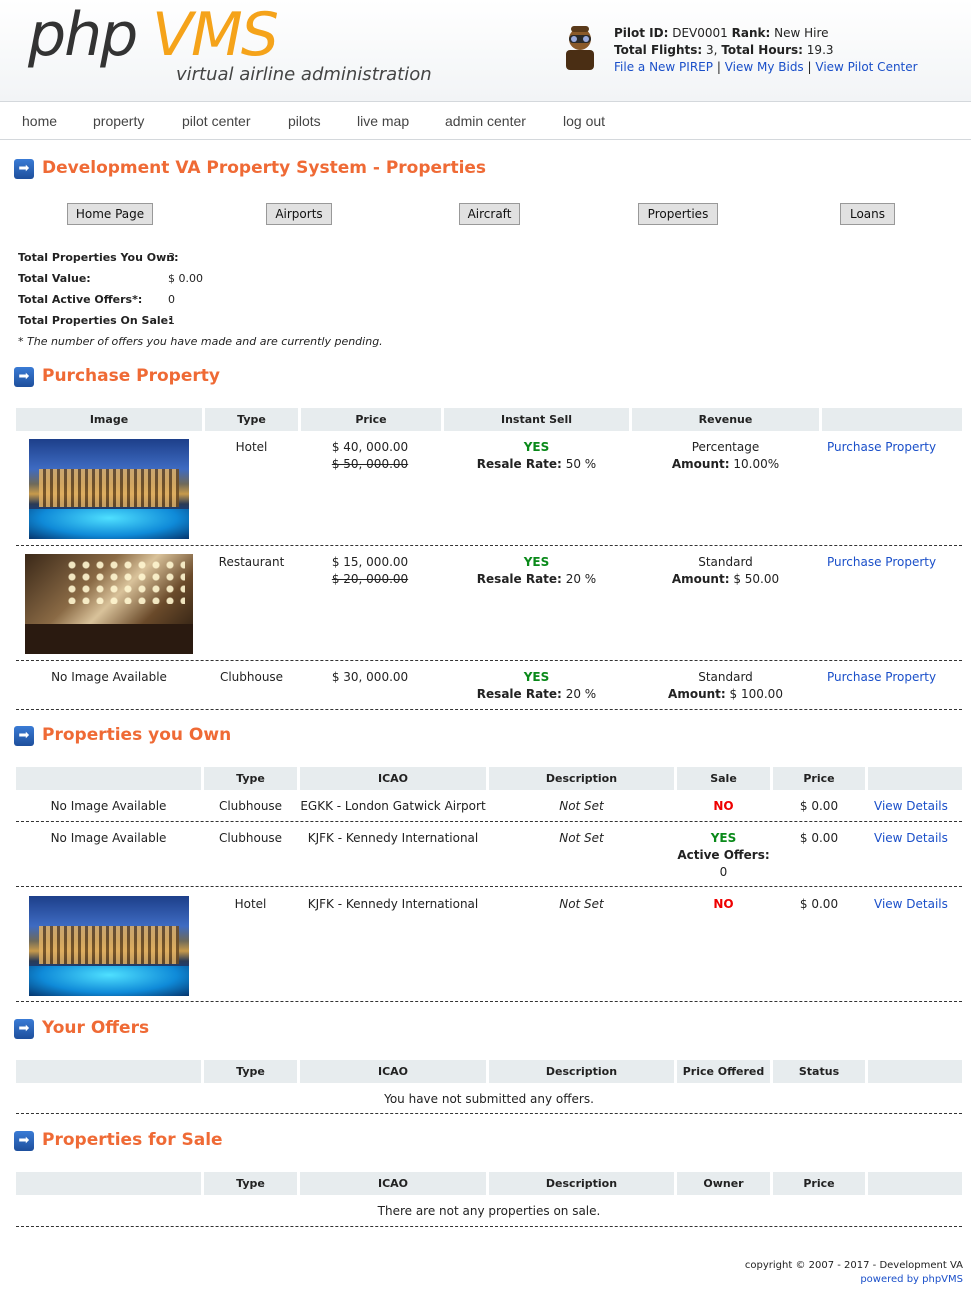 This screenshot has height=1293, width=971. Describe the element at coordinates (658, 50) in the screenshot. I see `pilot-flights-label: Total Flights:` at that location.